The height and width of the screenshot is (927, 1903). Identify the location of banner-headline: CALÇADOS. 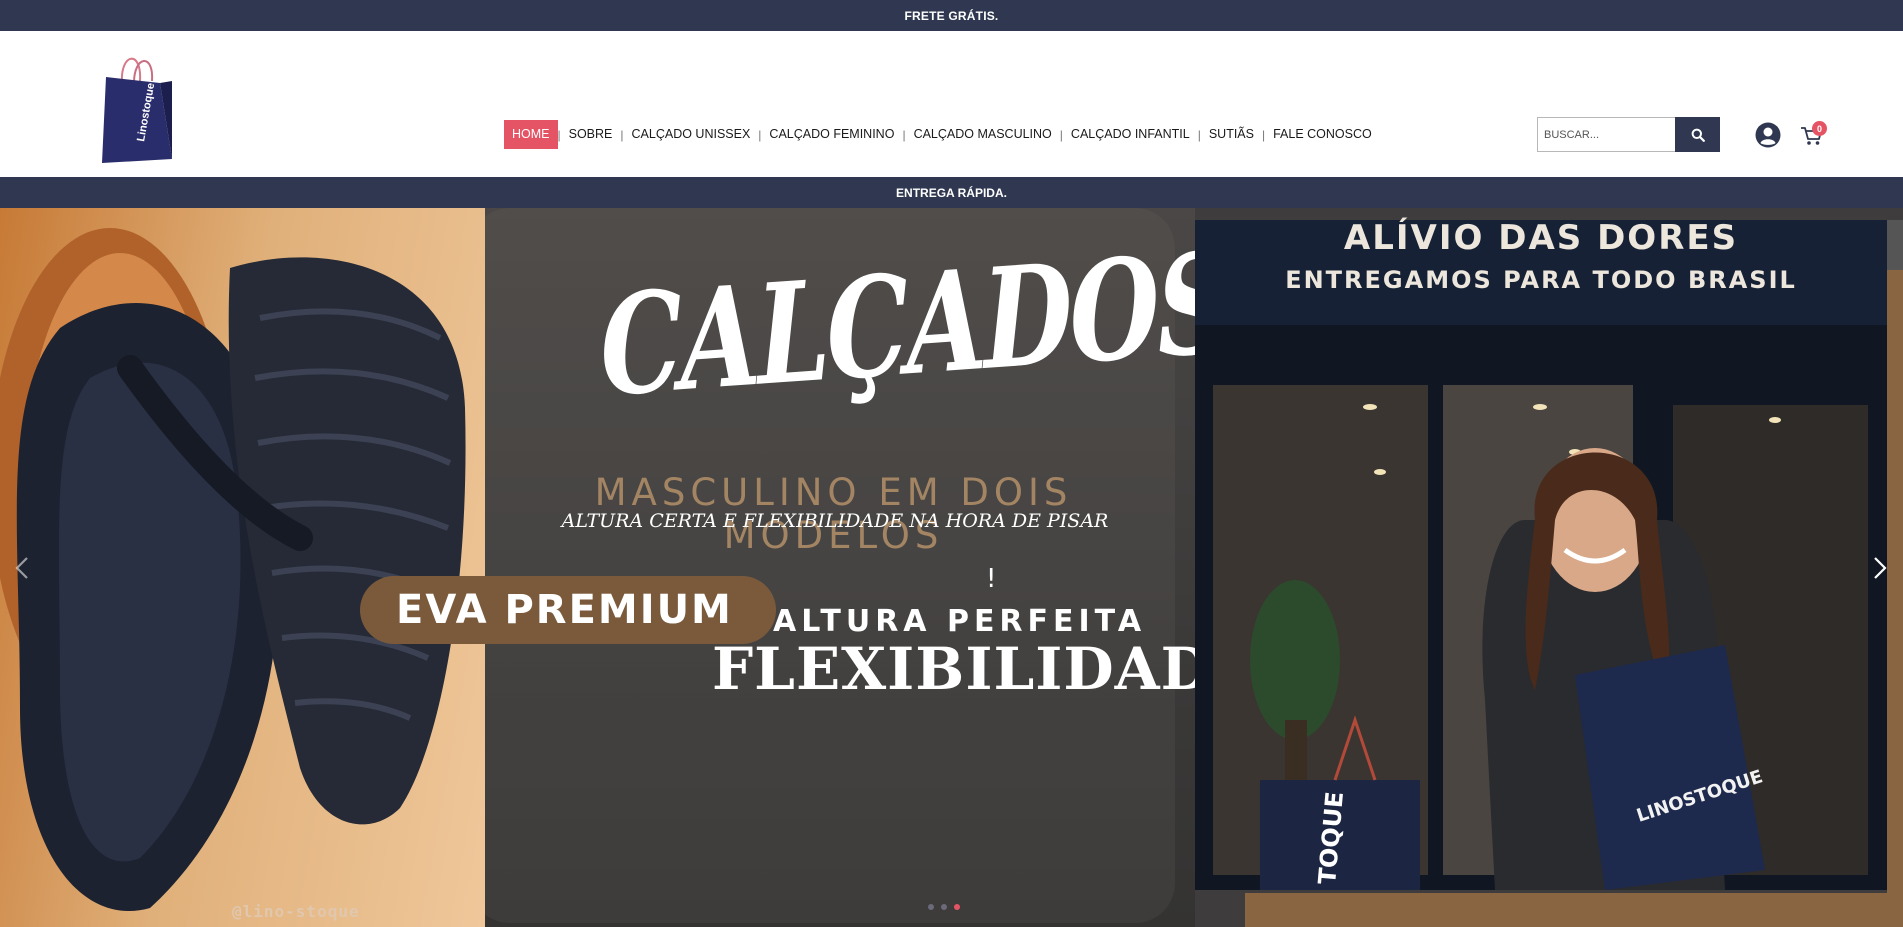
(914, 324).